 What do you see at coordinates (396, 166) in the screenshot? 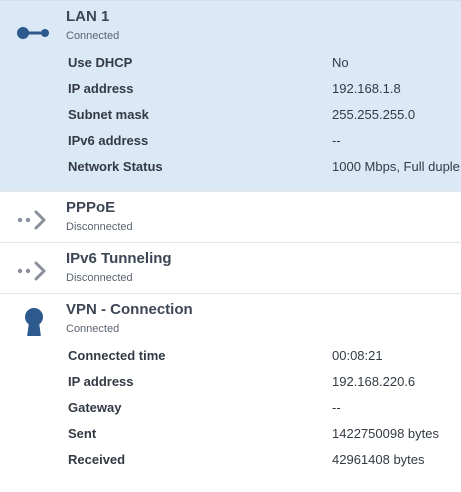
I see `detail-value: 1000 Mbps, Full duple` at bounding box center [396, 166].